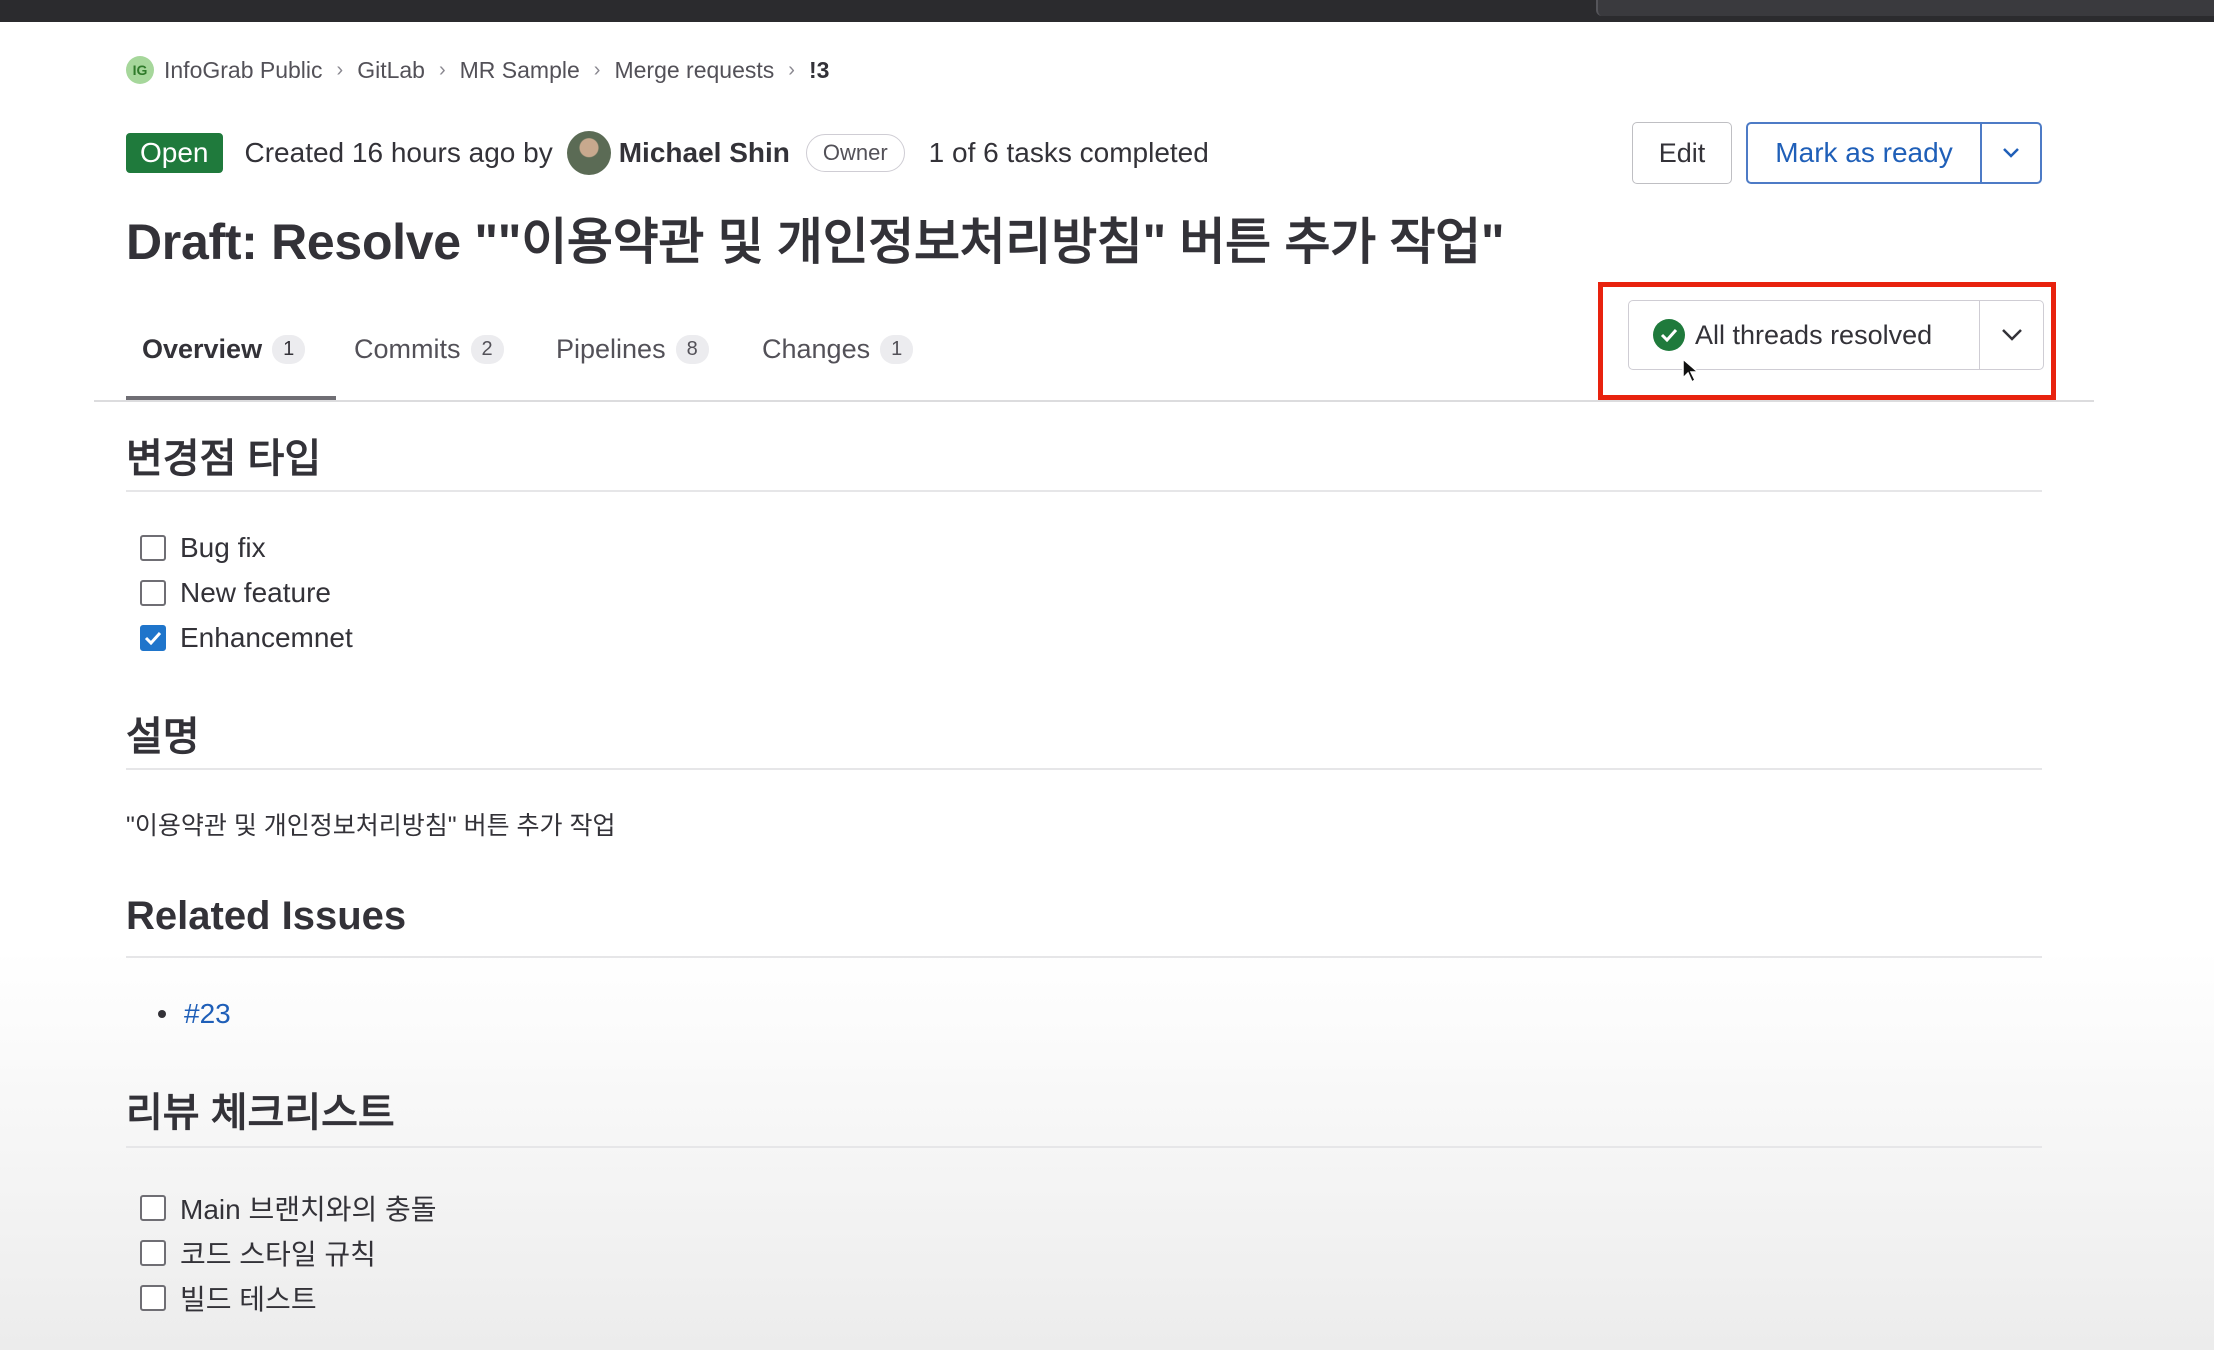  What do you see at coordinates (260, 1113) in the screenshot?
I see `section-heading-review-checklist: 리뷰 체크리스트` at bounding box center [260, 1113].